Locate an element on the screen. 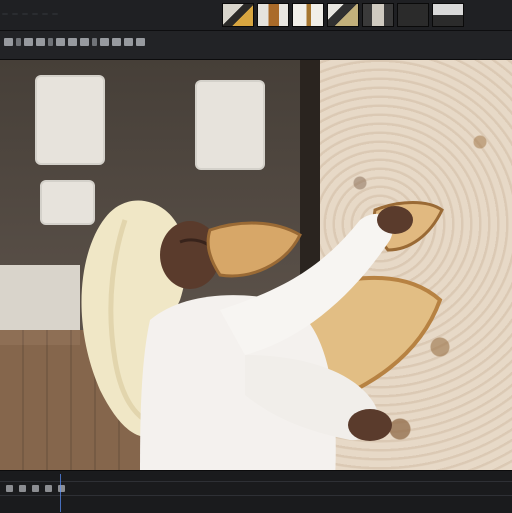 Image resolution: width=512 pixels, height=513 pixels. zoom-tool-icon is located at coordinates (140, 42).